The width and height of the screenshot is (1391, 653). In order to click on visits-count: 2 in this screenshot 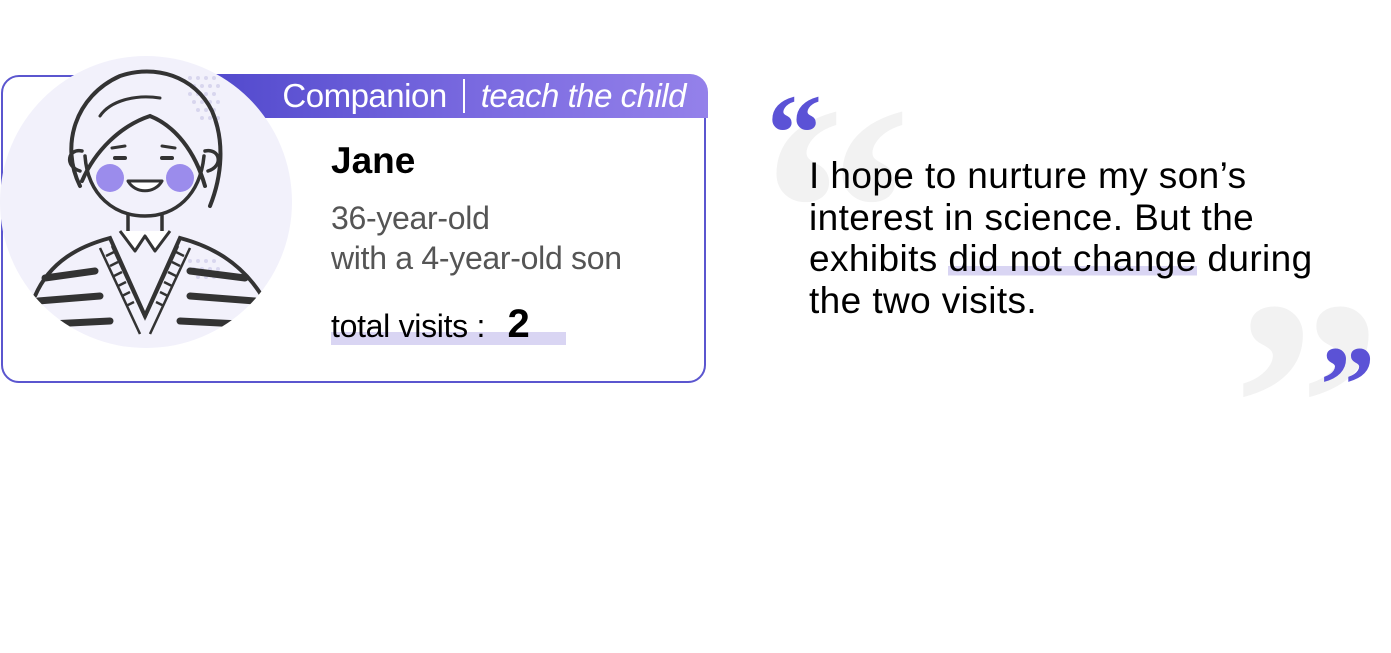, I will do `click(518, 324)`.